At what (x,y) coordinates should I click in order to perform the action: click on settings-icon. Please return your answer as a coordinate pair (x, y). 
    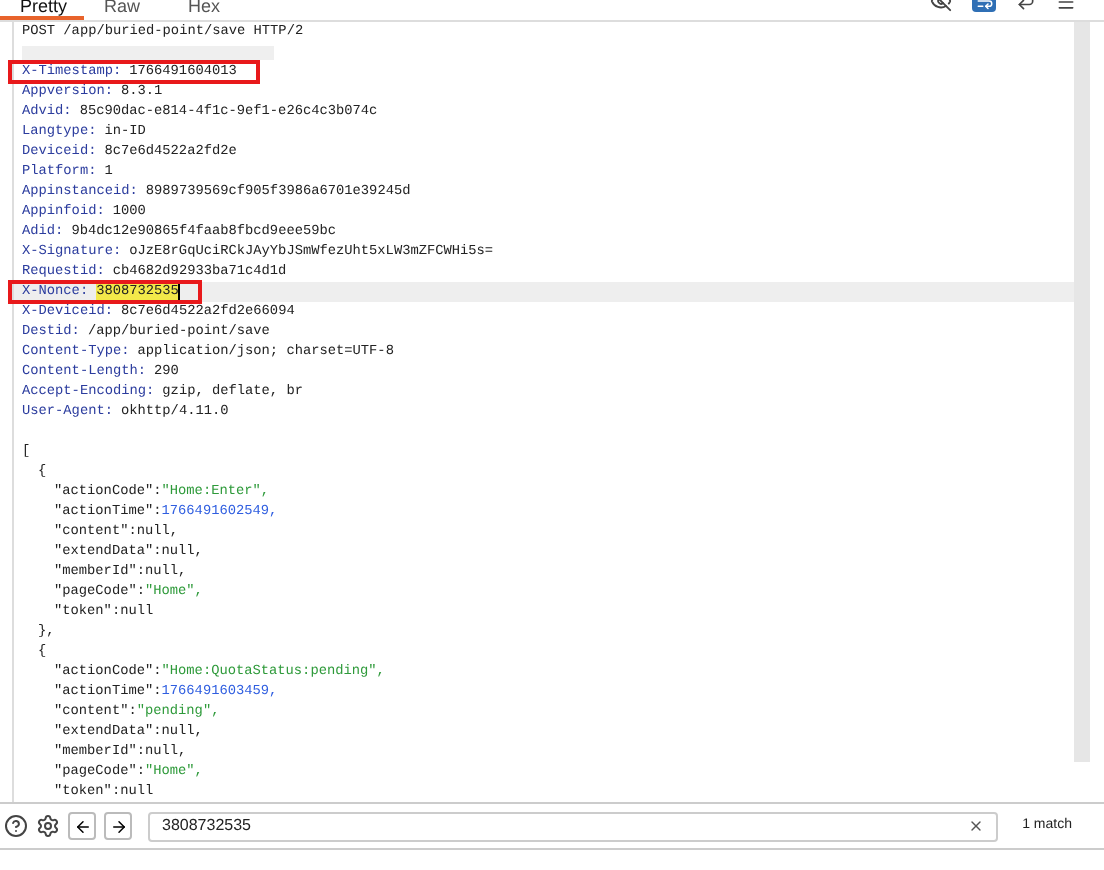
    Looking at the image, I should click on (48, 826).